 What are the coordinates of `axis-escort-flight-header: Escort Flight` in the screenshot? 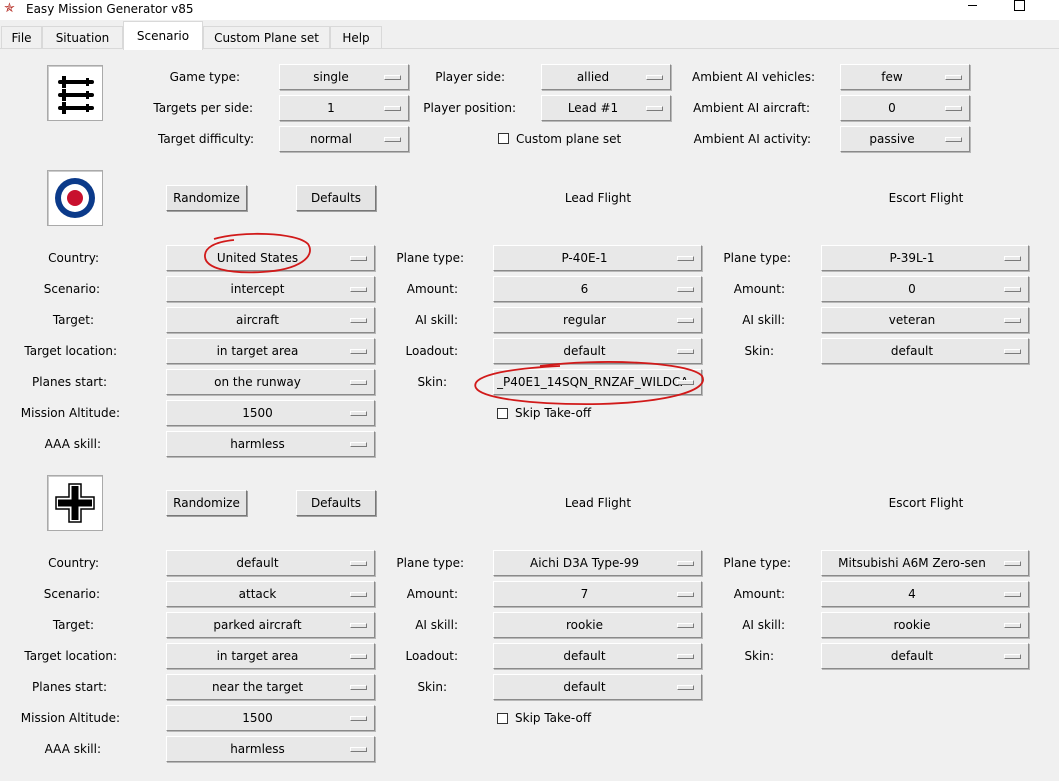 It's located at (926, 503).